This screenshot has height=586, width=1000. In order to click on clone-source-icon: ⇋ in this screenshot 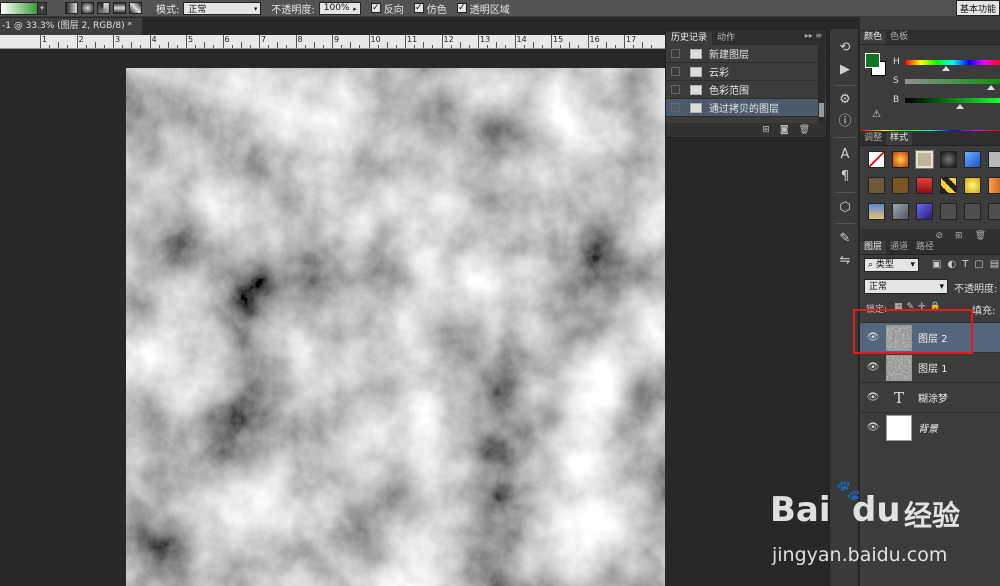, I will do `click(845, 261)`.